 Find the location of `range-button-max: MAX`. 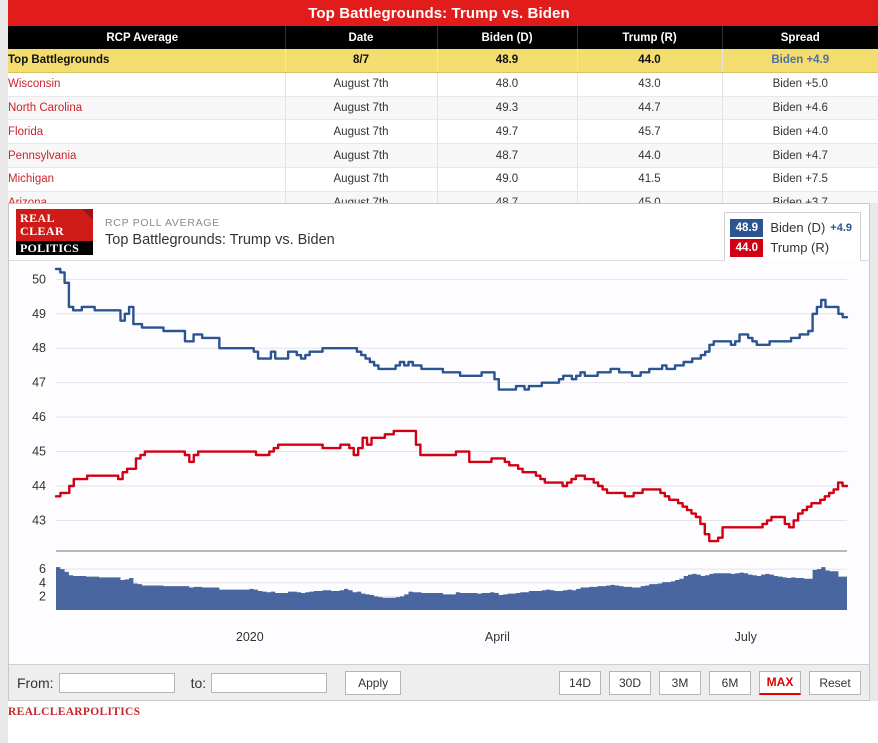

range-button-max: MAX is located at coordinates (780, 682).